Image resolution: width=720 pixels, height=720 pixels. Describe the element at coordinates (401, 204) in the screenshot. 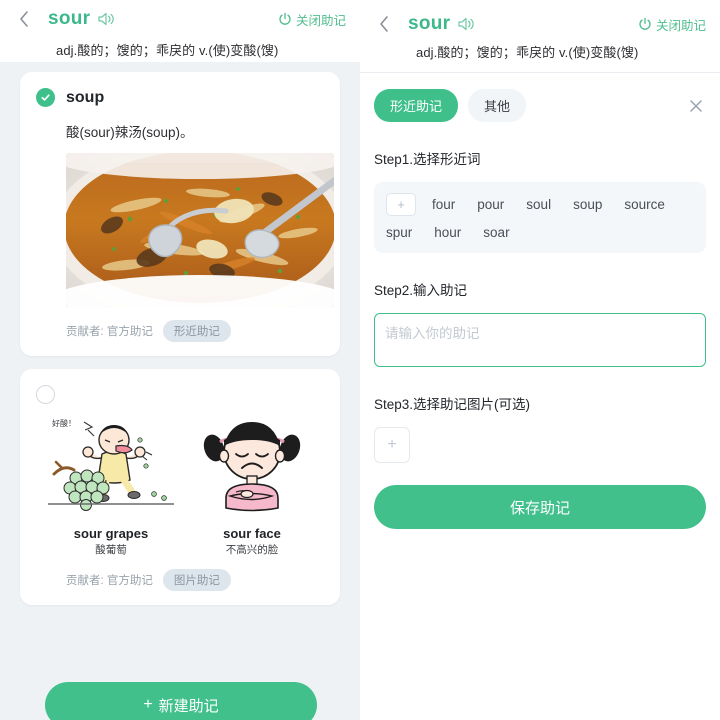

I see `add-word-button: +` at that location.